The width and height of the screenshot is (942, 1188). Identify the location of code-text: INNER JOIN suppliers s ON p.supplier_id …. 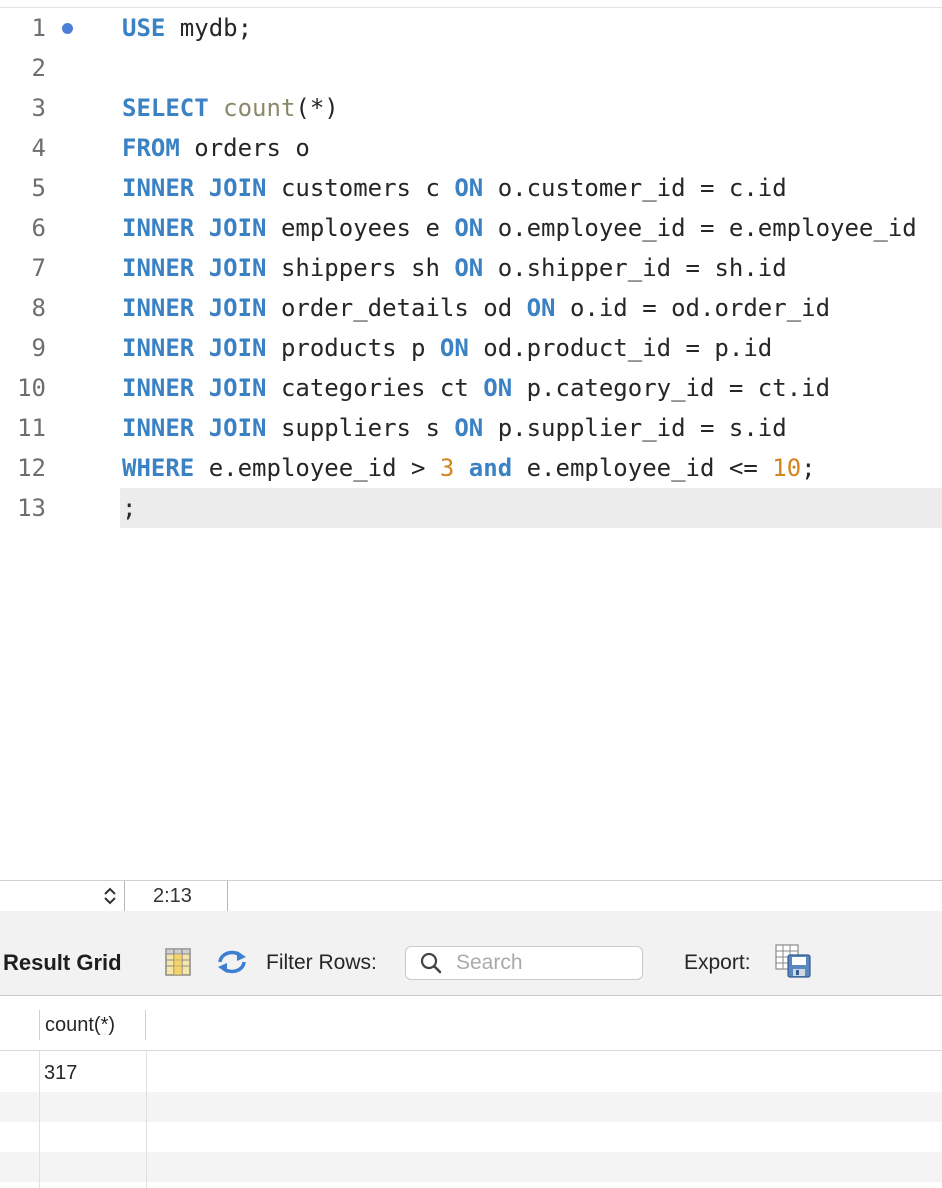
(454, 428).